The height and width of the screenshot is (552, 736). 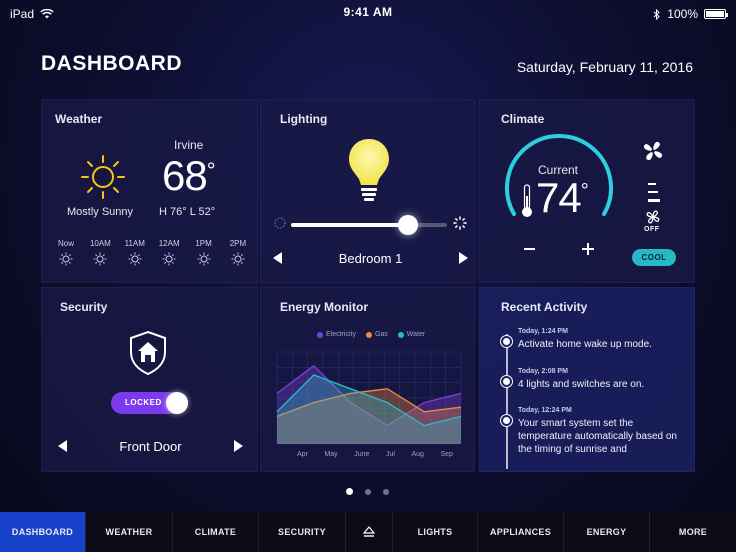 What do you see at coordinates (148, 353) in the screenshot?
I see `home-shield-icon` at bounding box center [148, 353].